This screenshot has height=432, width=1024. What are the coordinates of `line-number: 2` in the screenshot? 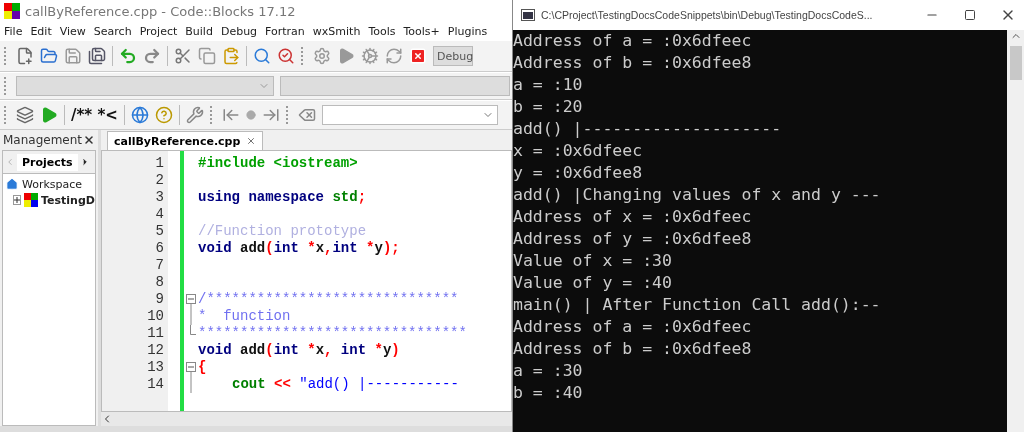 It's located at (159, 180).